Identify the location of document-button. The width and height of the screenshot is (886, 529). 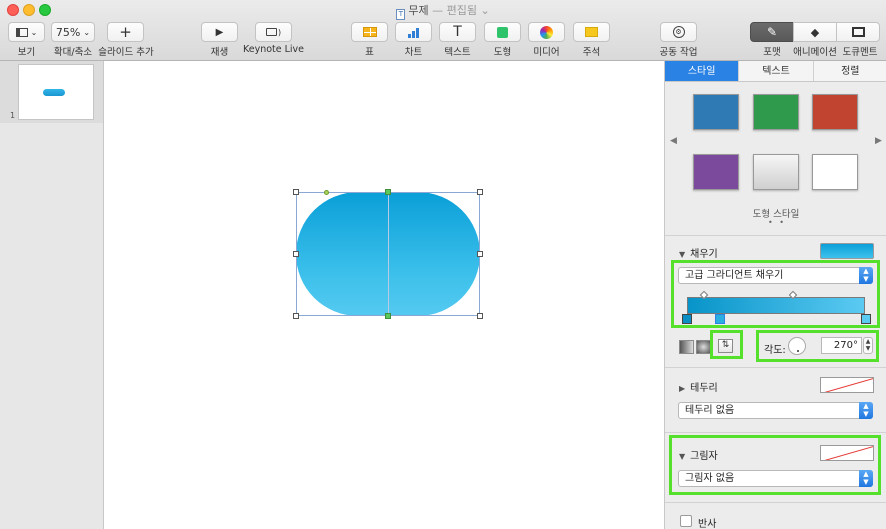
(858, 32).